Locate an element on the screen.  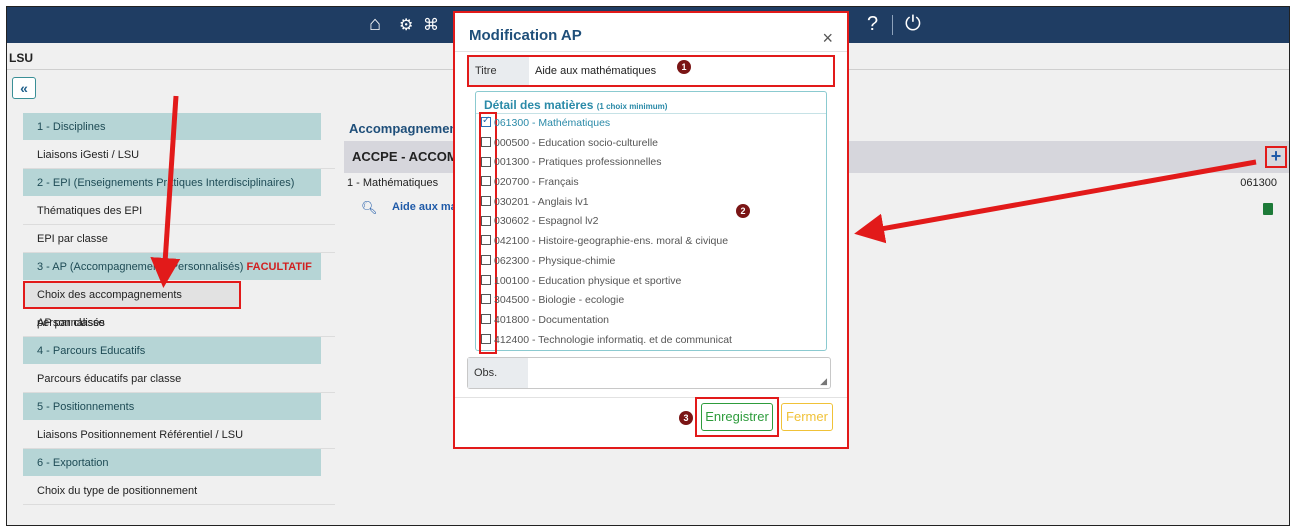
subjects-hint: (1 choix minimum) is located at coordinates (632, 106).